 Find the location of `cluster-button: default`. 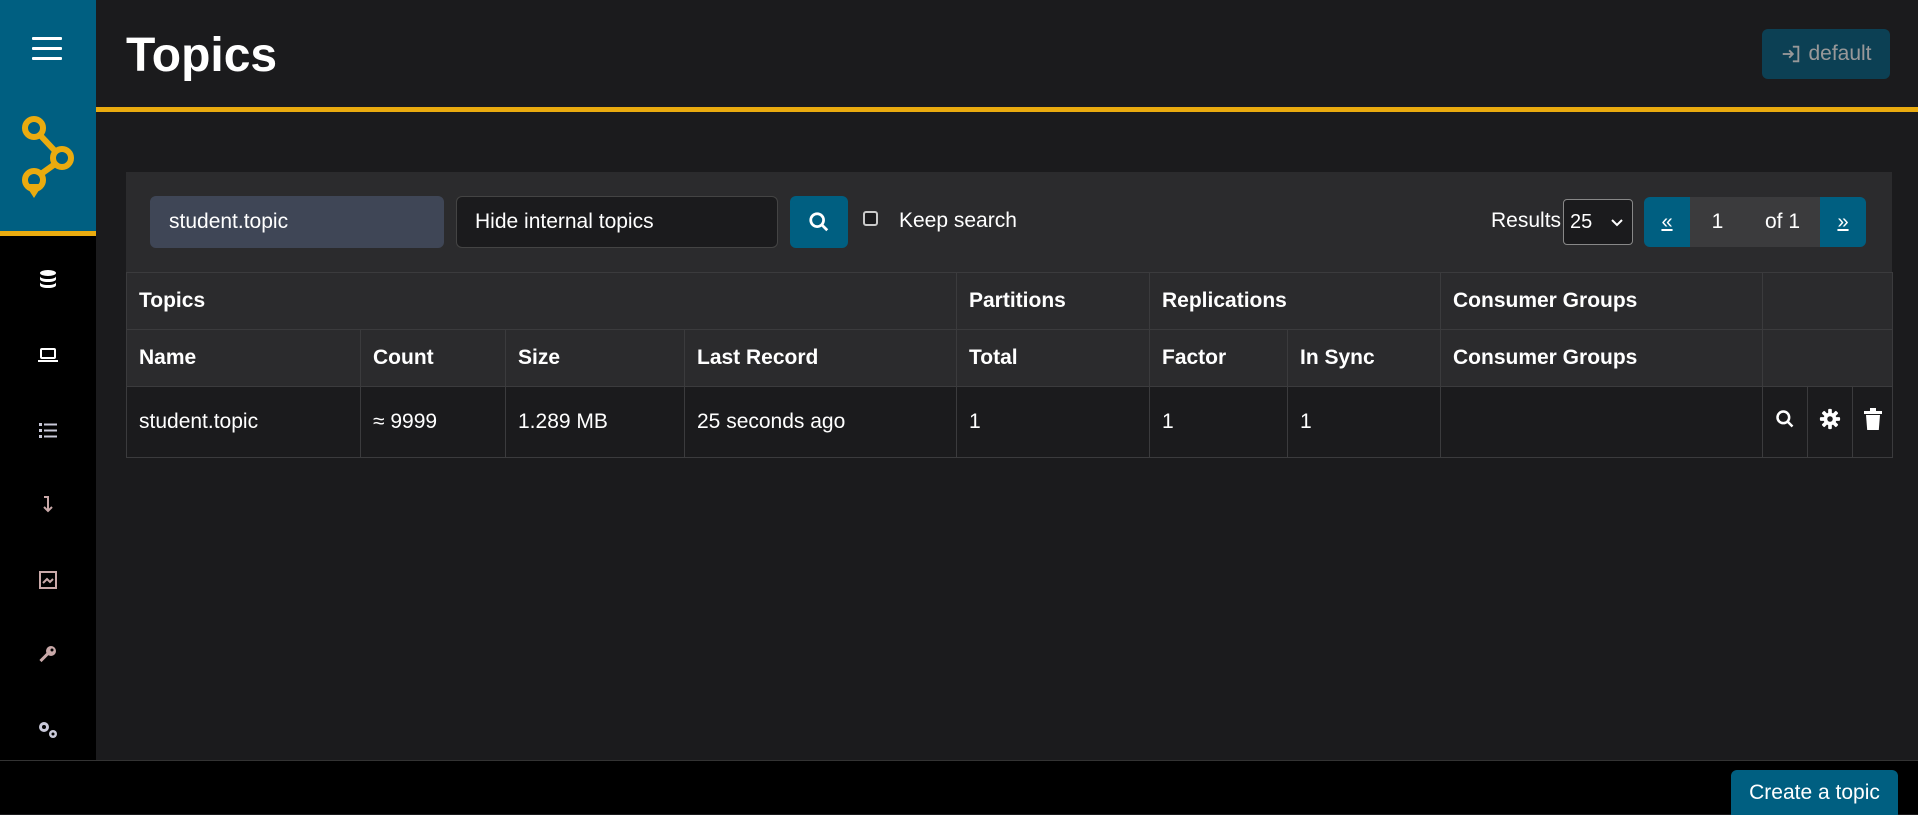

cluster-button: default is located at coordinates (1826, 54).